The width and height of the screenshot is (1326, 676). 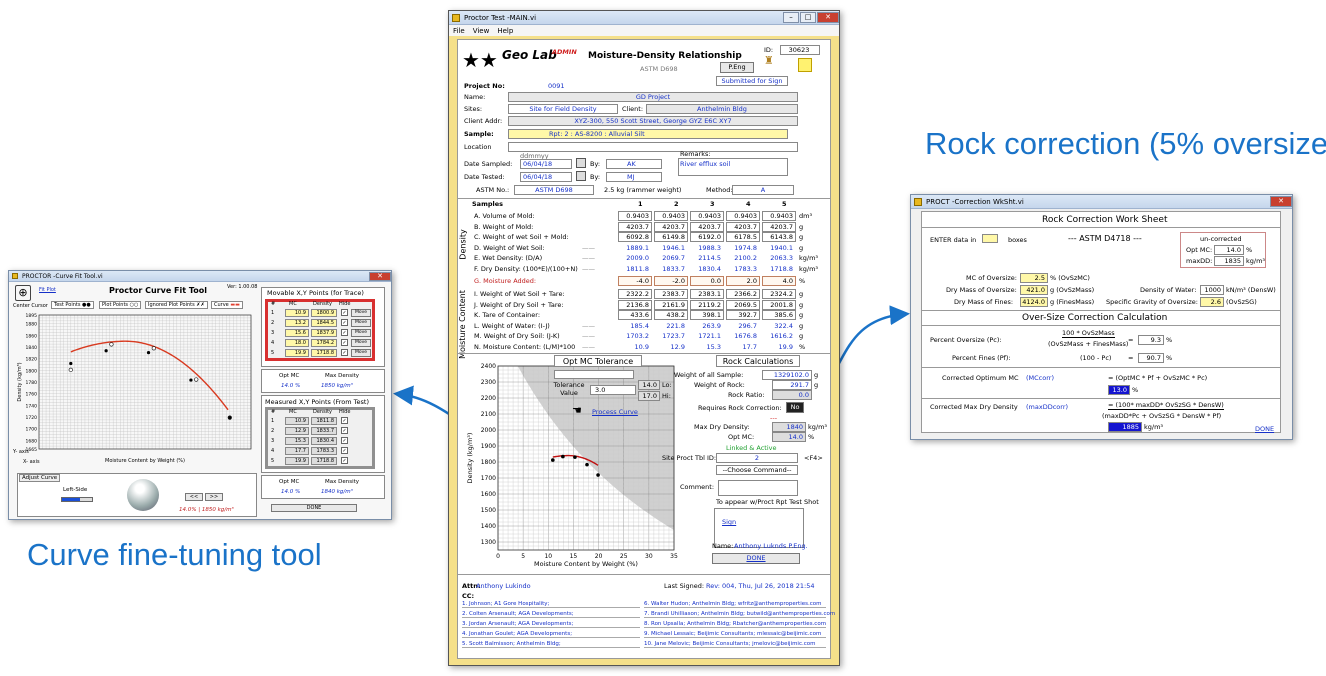 I want to click on project-value: 0091, so click(x=556, y=86).